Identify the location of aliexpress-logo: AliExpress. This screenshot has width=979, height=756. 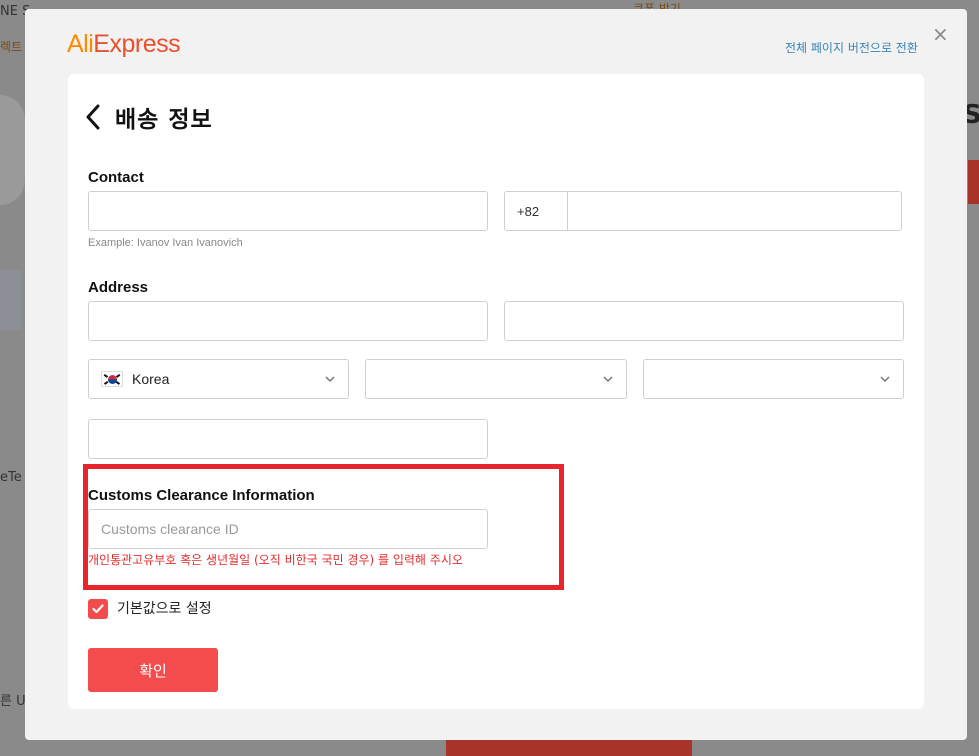
(124, 44).